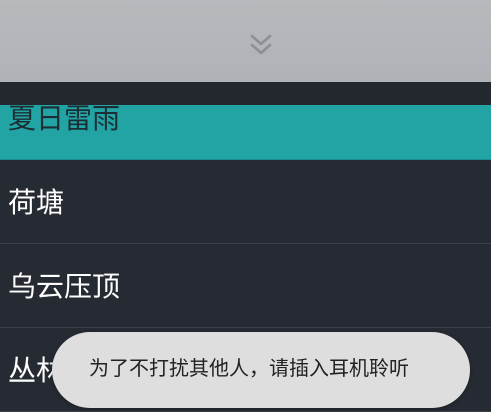  I want to click on list-item-label: 荷塘, so click(36, 202).